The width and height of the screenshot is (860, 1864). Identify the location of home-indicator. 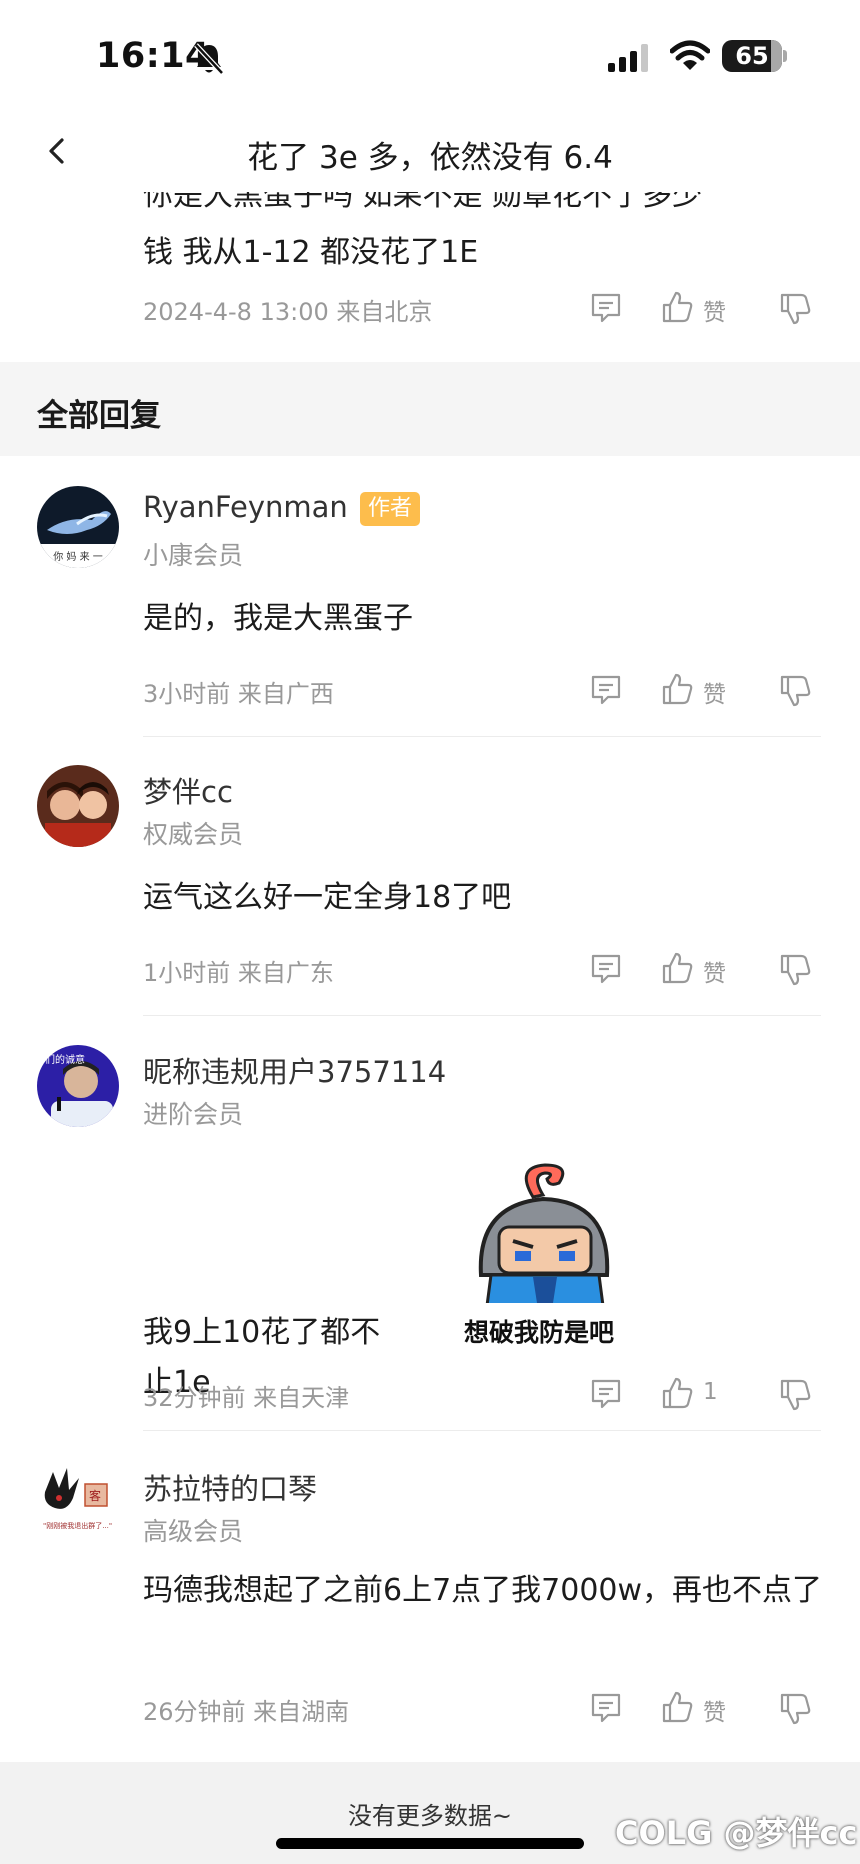
(430, 1843).